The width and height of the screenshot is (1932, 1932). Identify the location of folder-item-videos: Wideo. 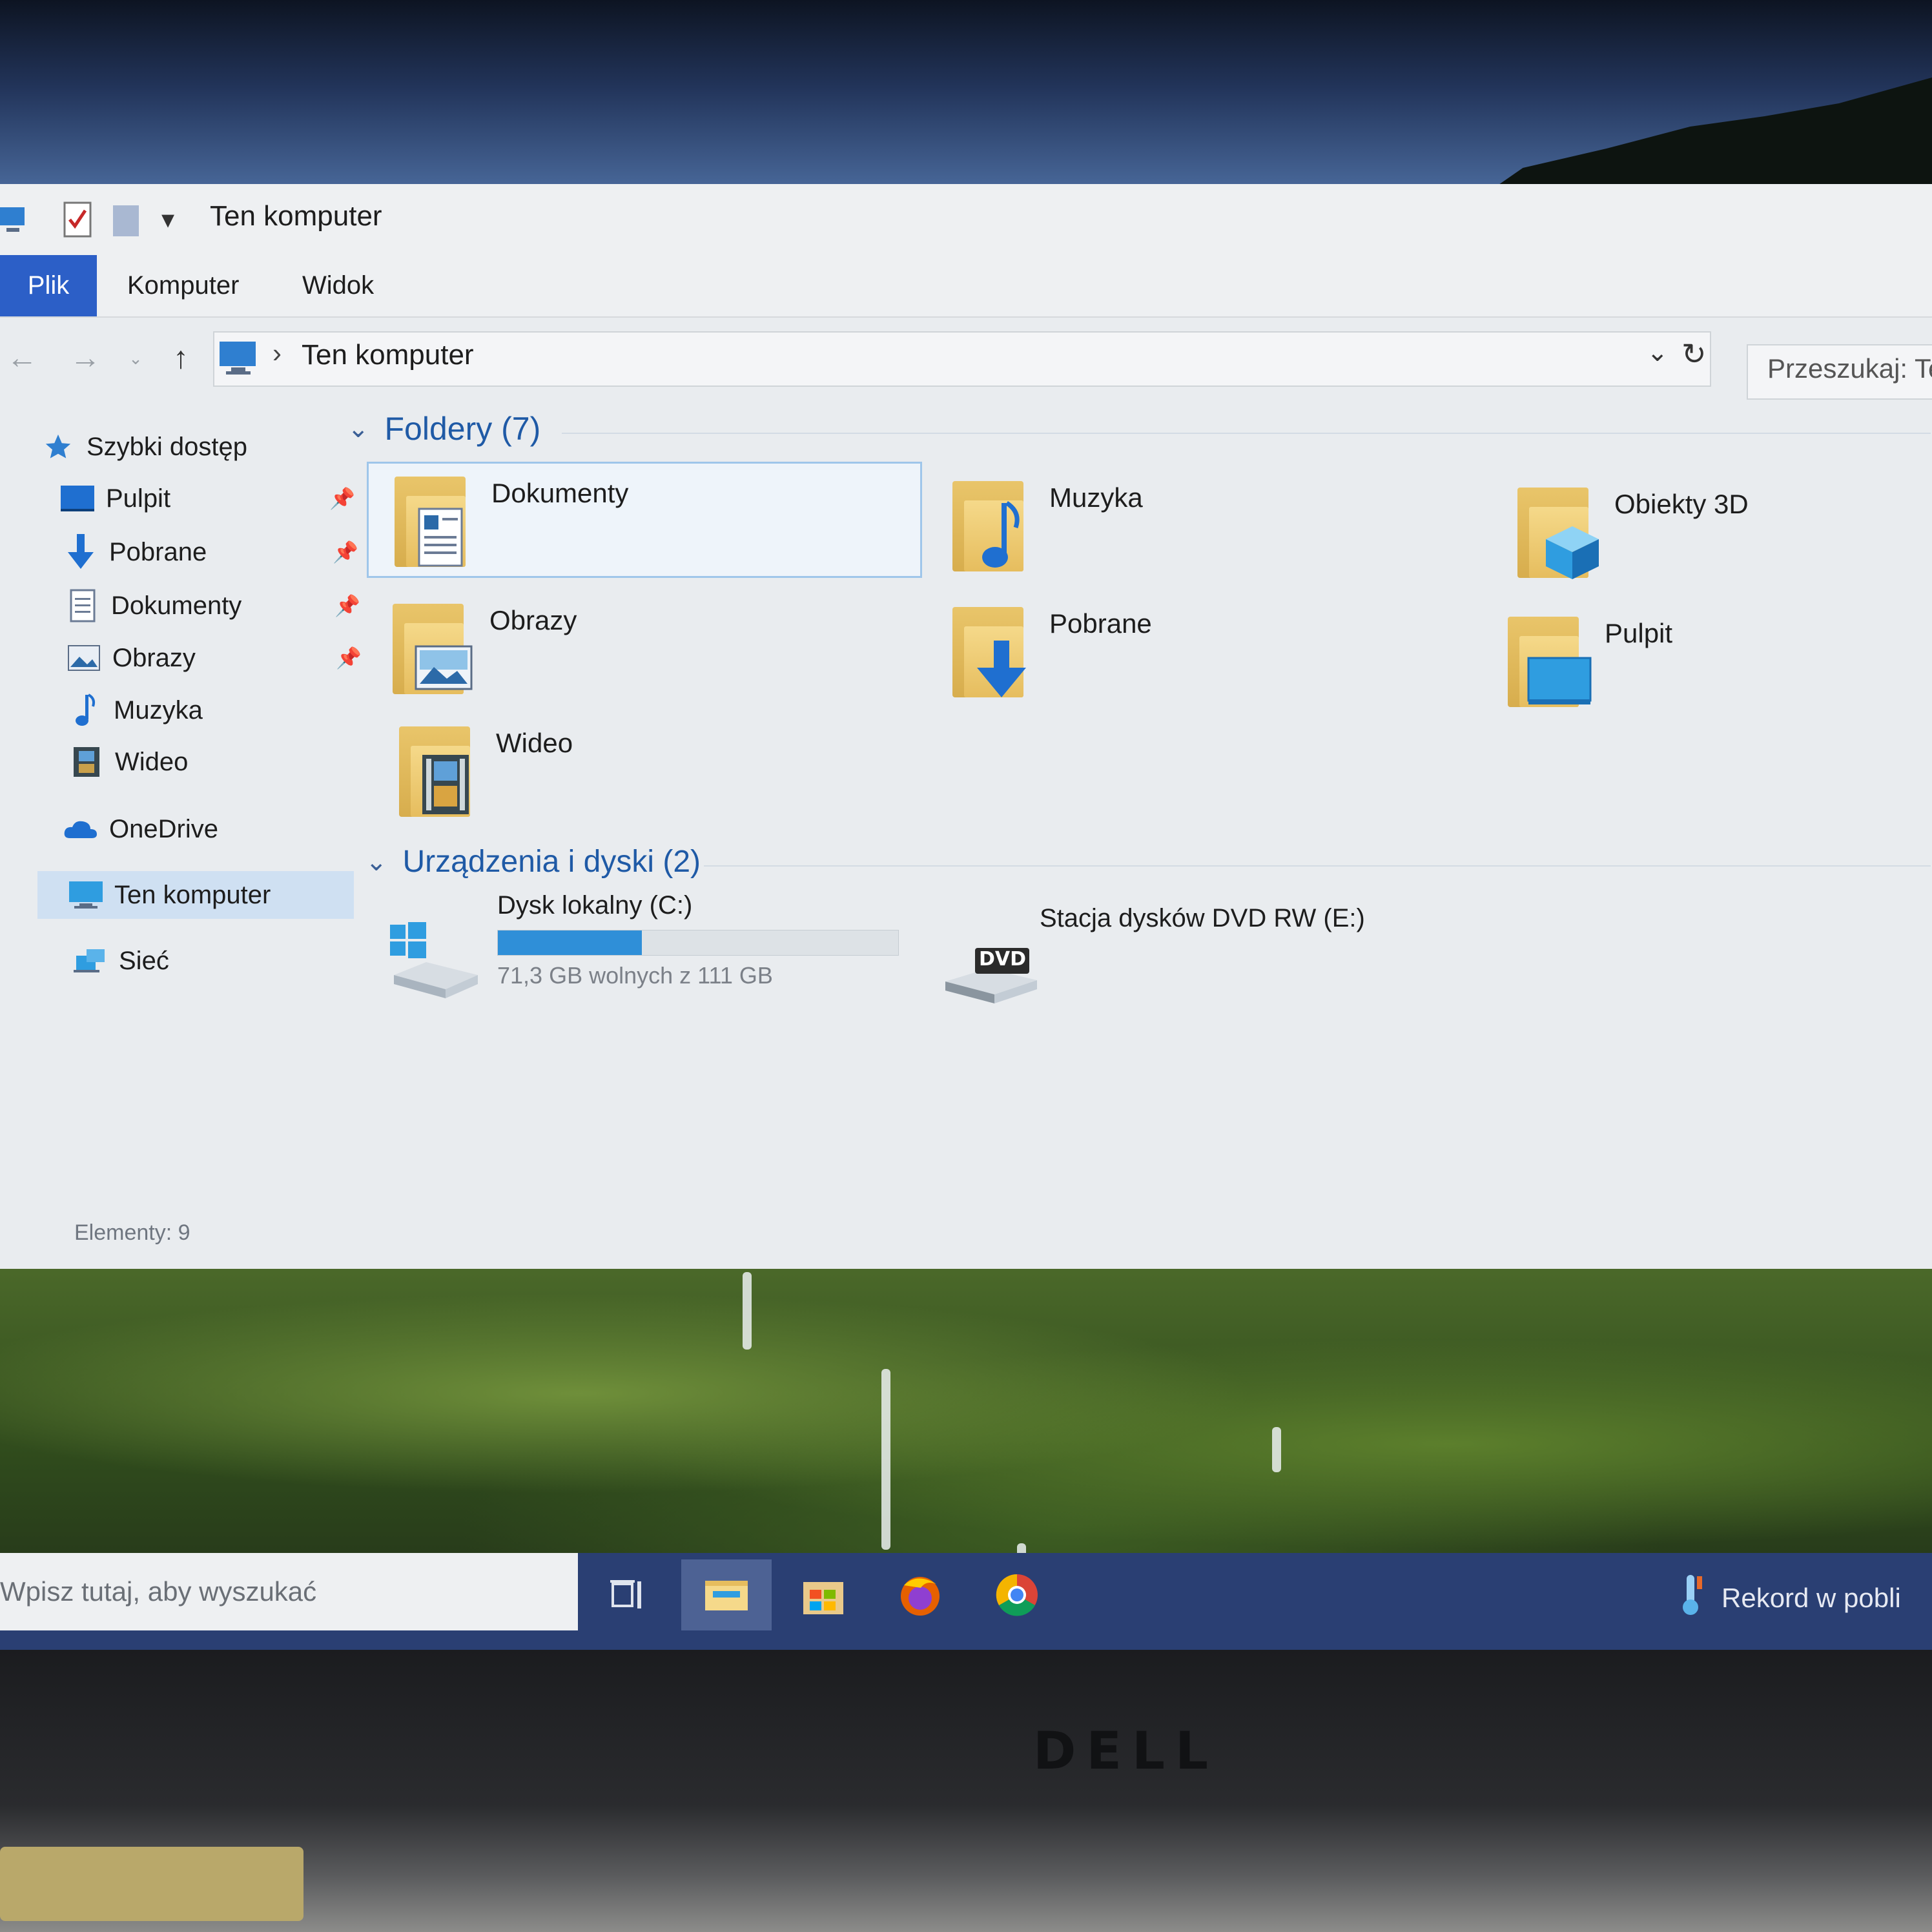
(651, 772).